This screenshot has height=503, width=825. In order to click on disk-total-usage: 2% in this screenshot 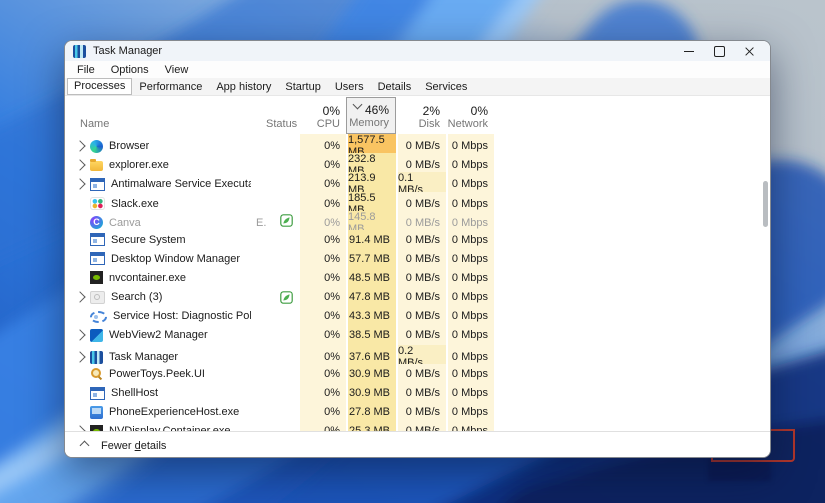, I will do `click(431, 111)`.